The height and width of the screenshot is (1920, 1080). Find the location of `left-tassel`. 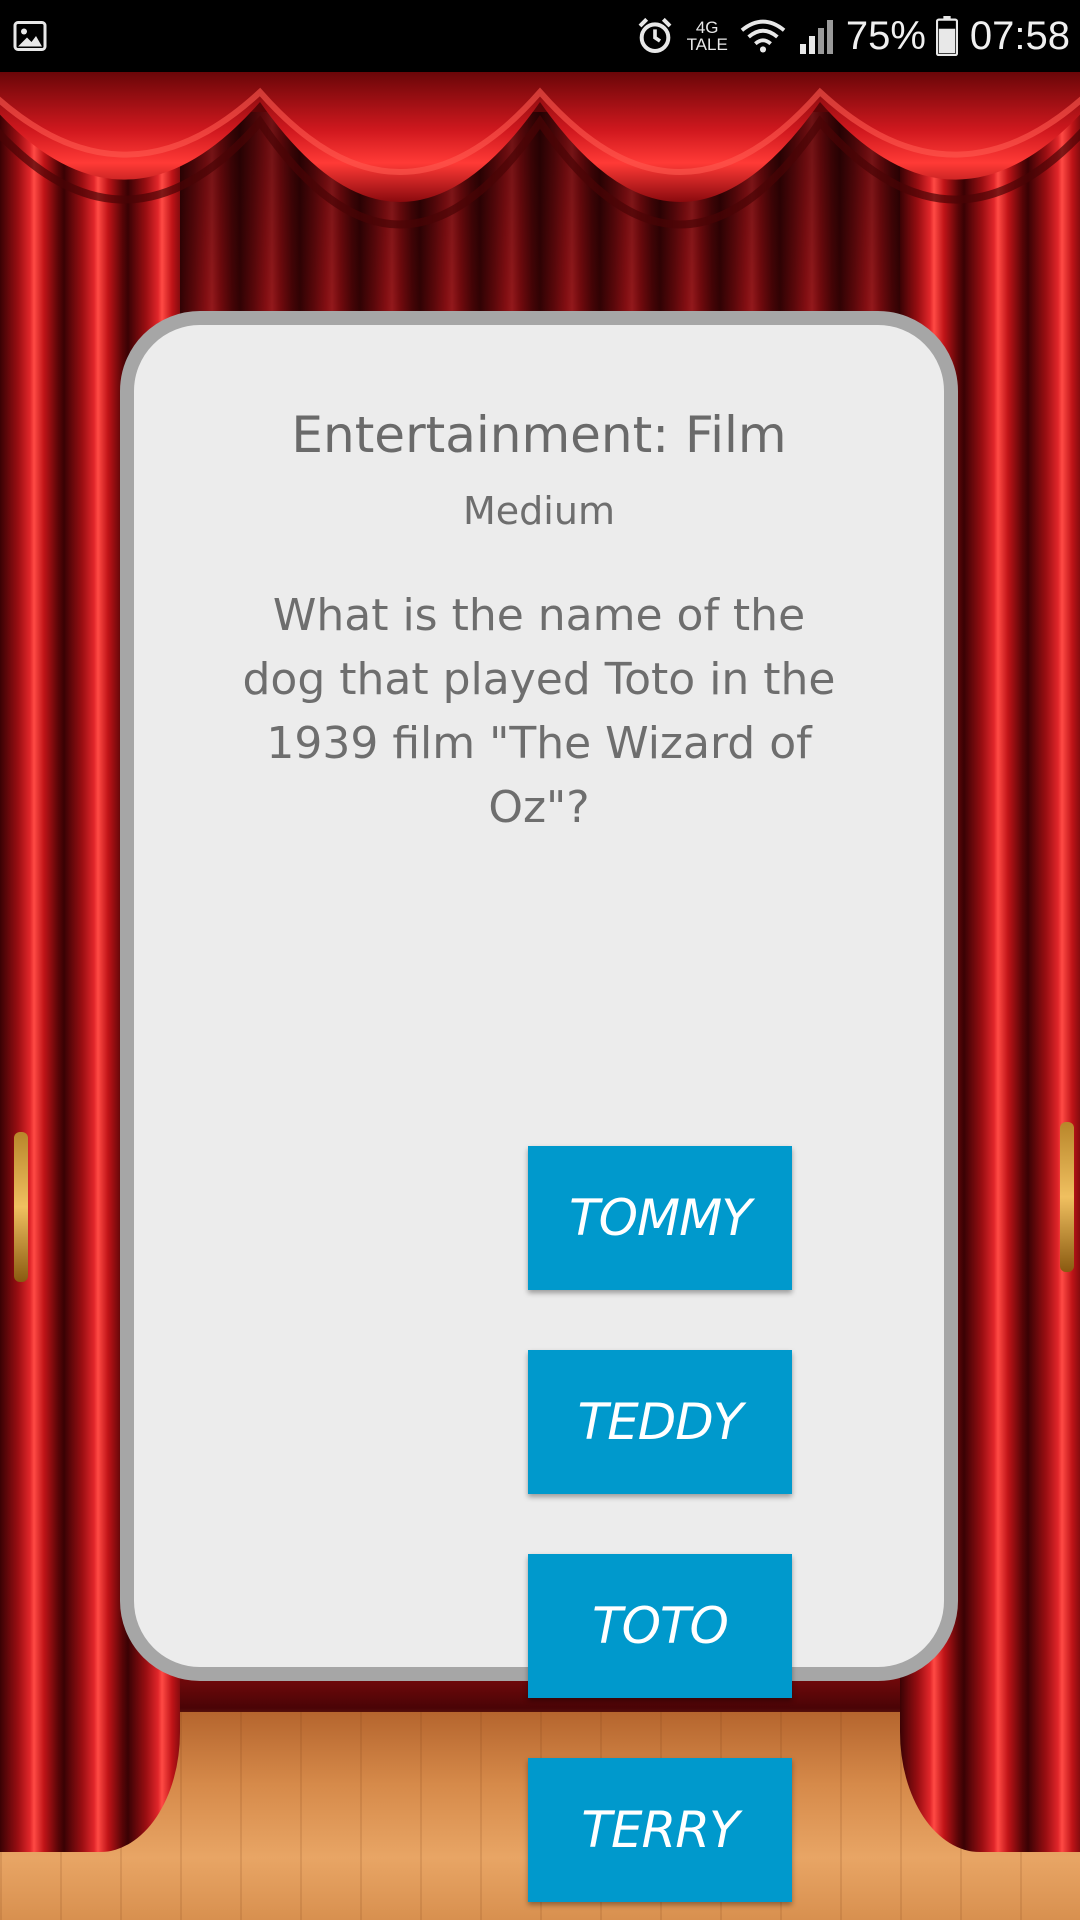

left-tassel is located at coordinates (21, 1207).